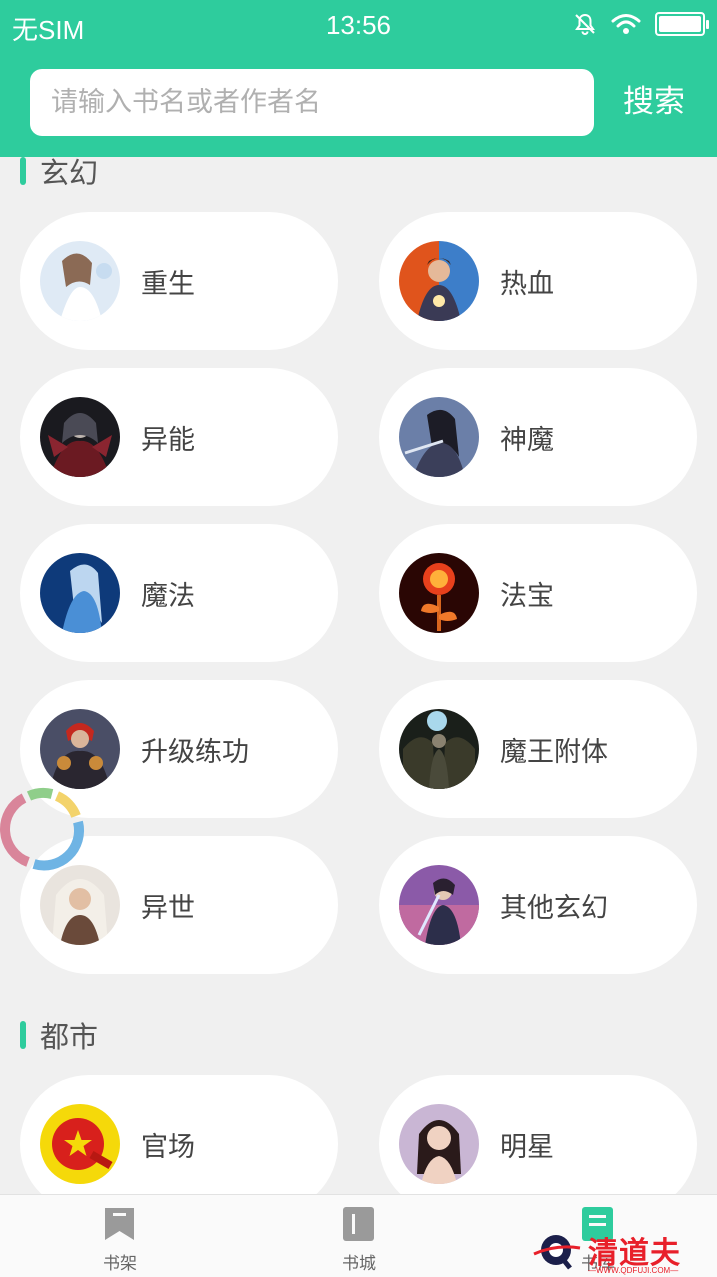 Image resolution: width=717 pixels, height=1277 pixels. I want to click on tab-label: 书城, so click(359, 1263).